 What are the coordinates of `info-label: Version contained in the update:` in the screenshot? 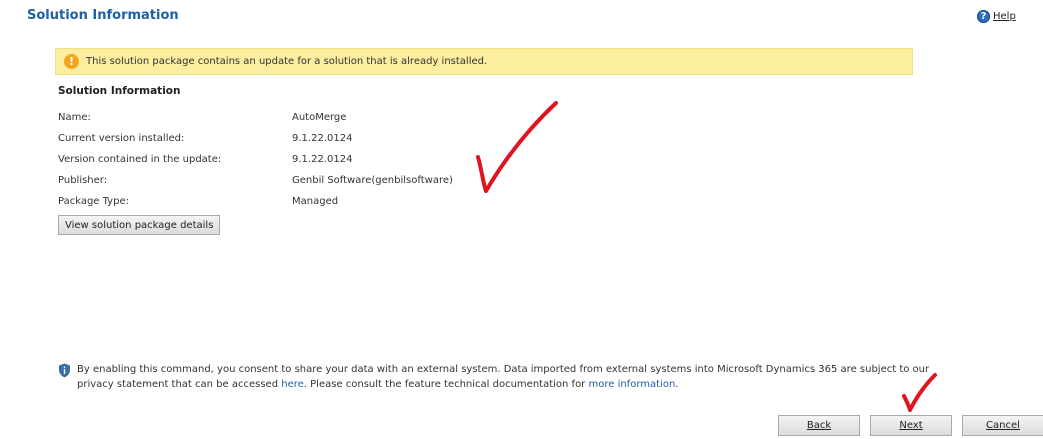 It's located at (140, 159).